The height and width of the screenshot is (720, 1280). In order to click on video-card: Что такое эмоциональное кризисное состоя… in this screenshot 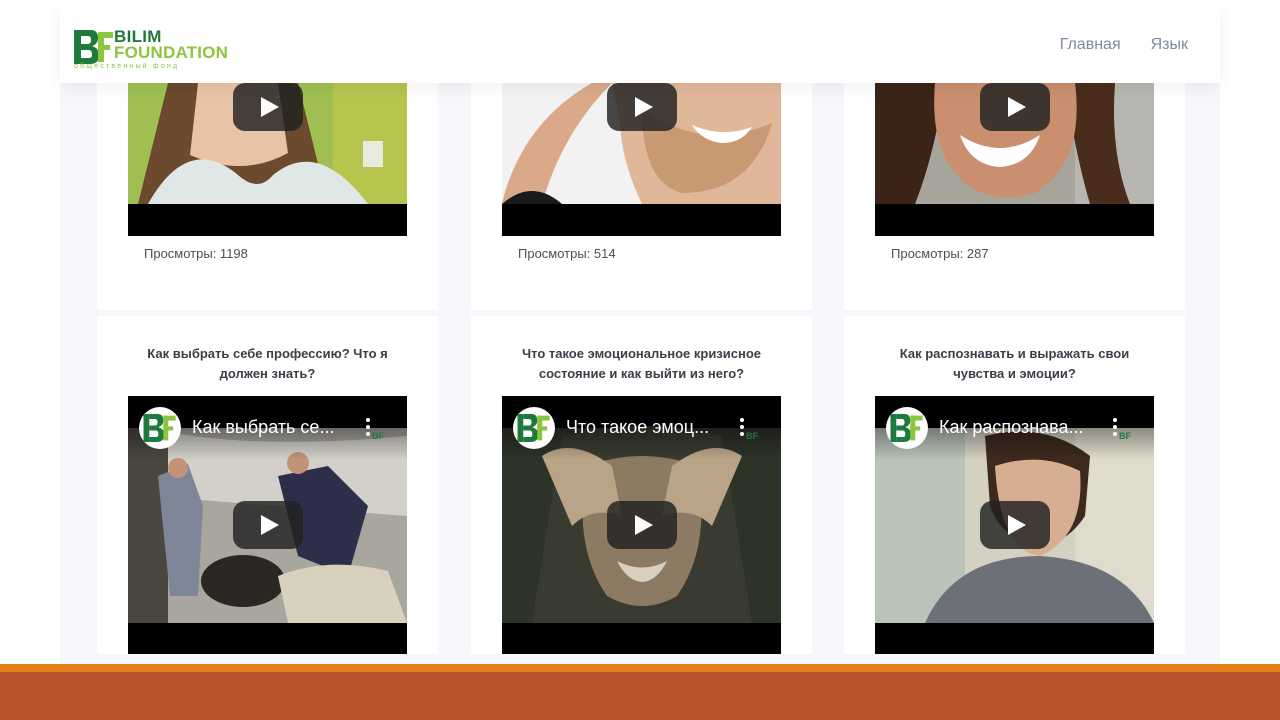, I will do `click(641, 485)`.